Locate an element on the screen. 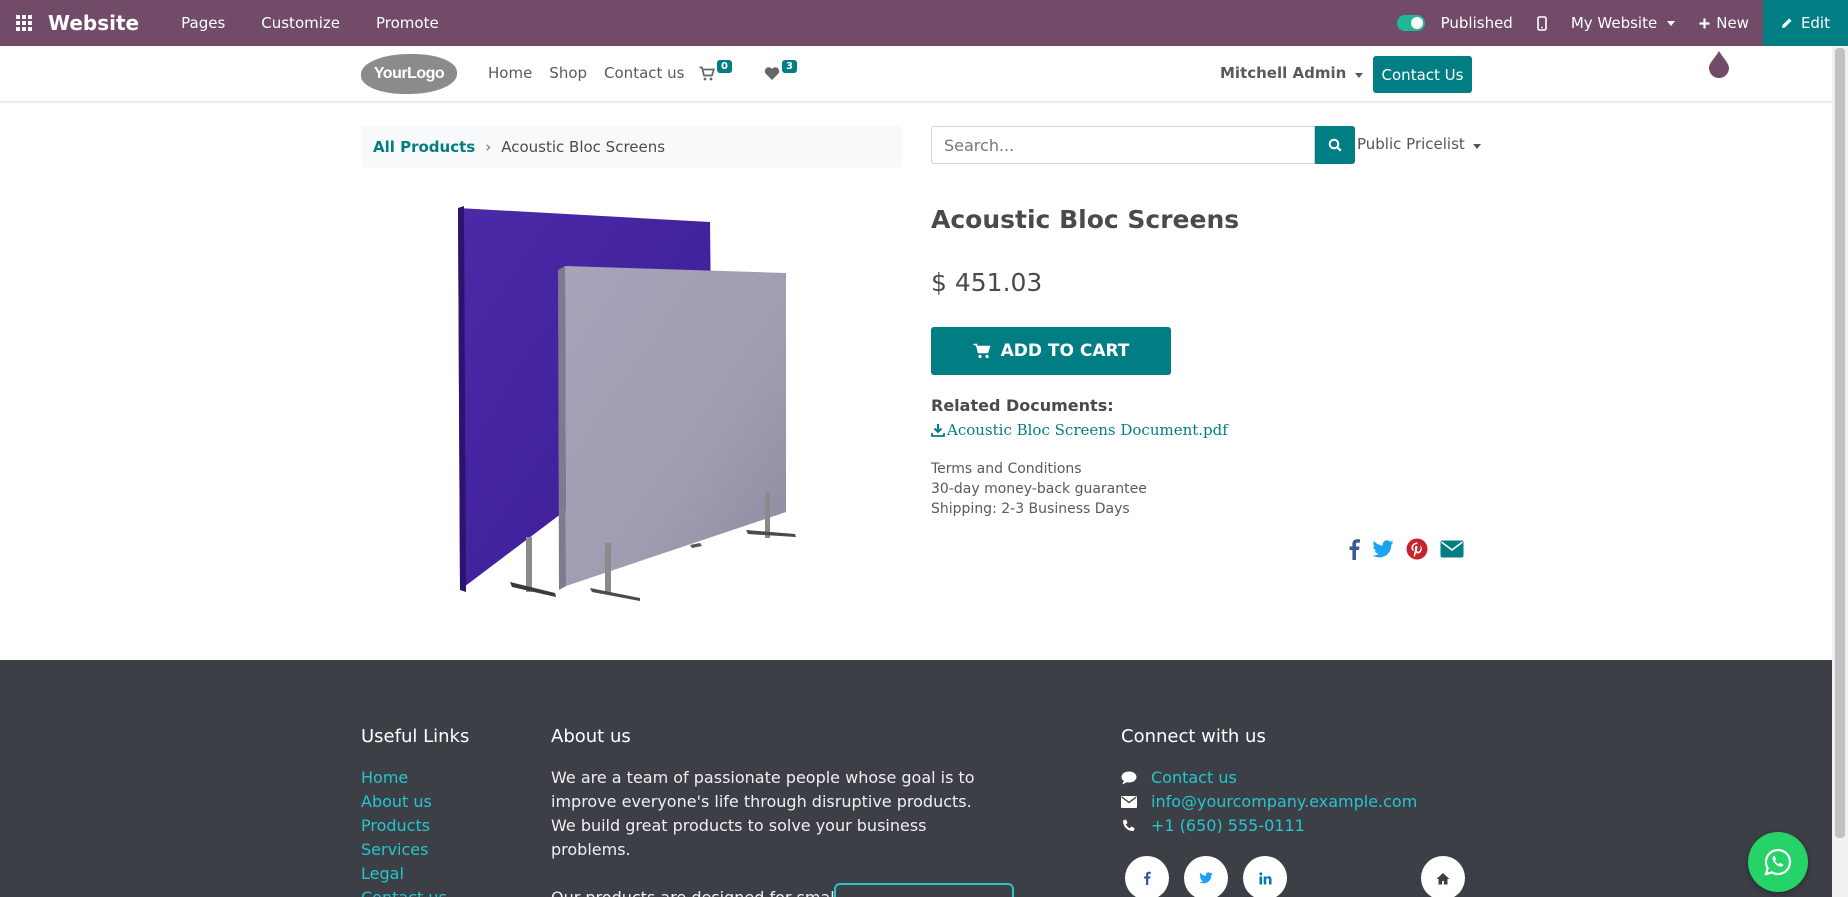 The image size is (1848, 897). apps-menu-button is located at coordinates (24, 23).